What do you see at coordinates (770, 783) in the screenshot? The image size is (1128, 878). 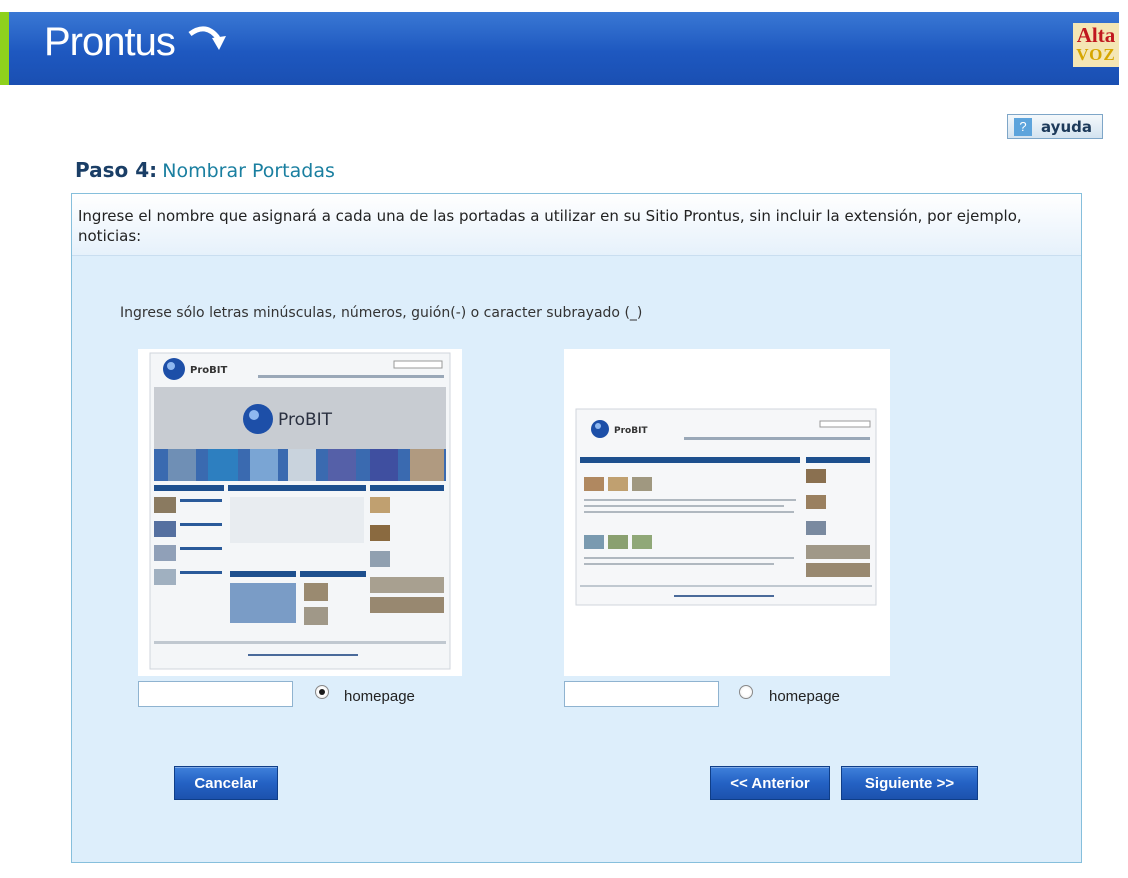 I see `previous-button: << Anterior` at bounding box center [770, 783].